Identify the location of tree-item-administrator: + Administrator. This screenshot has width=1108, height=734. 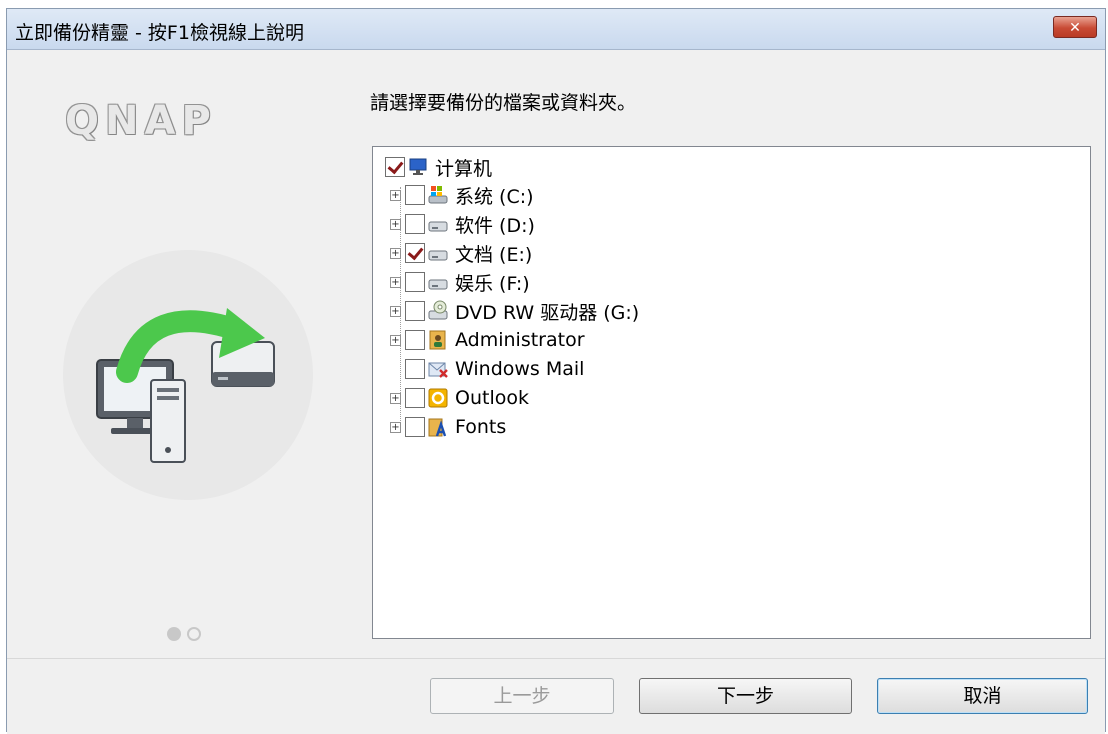
(487, 340).